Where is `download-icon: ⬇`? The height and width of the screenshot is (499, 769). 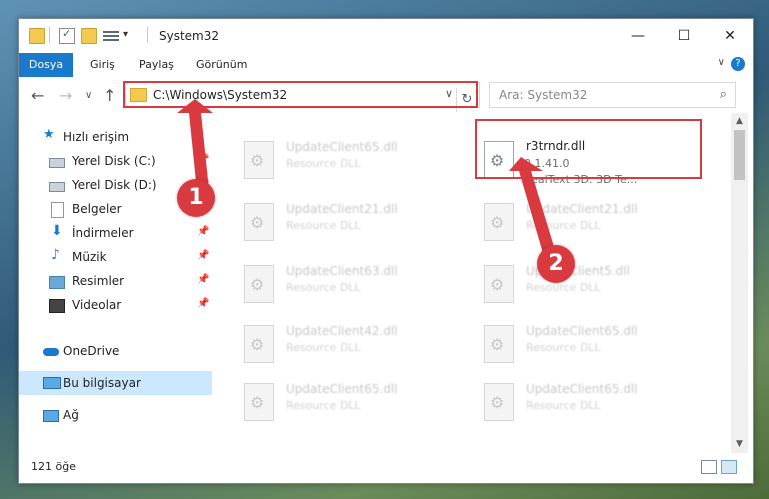
download-icon: ⬇ is located at coordinates (57, 231).